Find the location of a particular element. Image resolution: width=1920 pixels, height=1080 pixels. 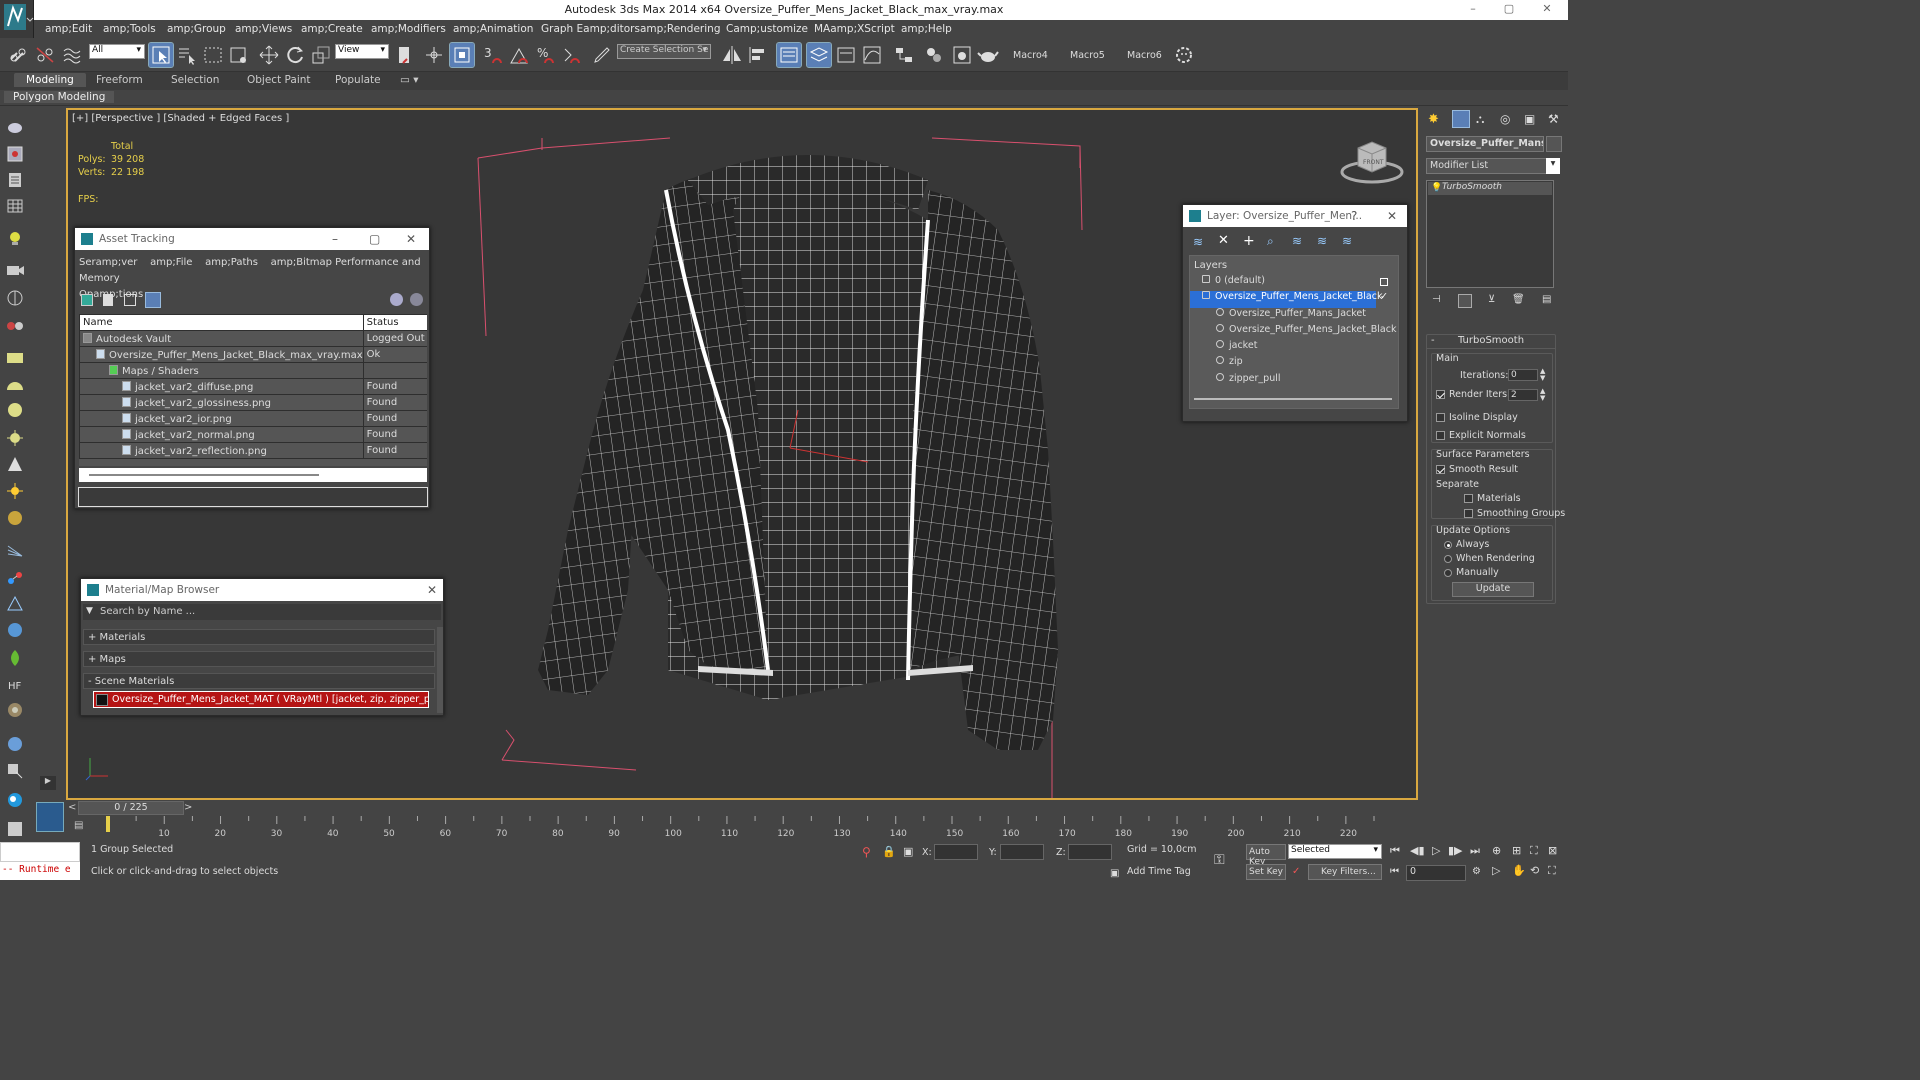

isolate-selection-icon: ⚲ is located at coordinates (866, 852).